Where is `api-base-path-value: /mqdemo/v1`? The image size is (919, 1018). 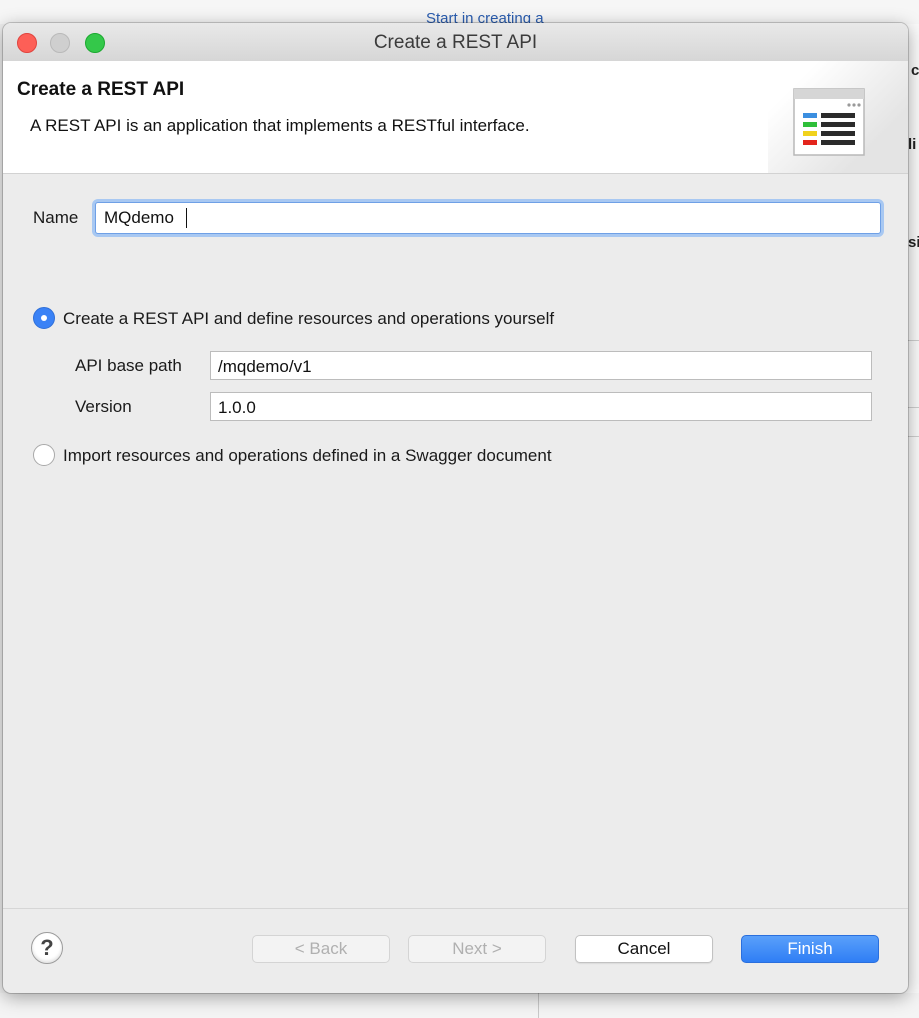
api-base-path-value: /mqdemo/v1 is located at coordinates (265, 366).